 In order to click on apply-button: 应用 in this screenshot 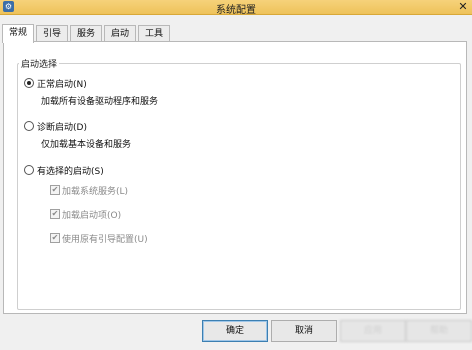, I will do `click(373, 331)`.